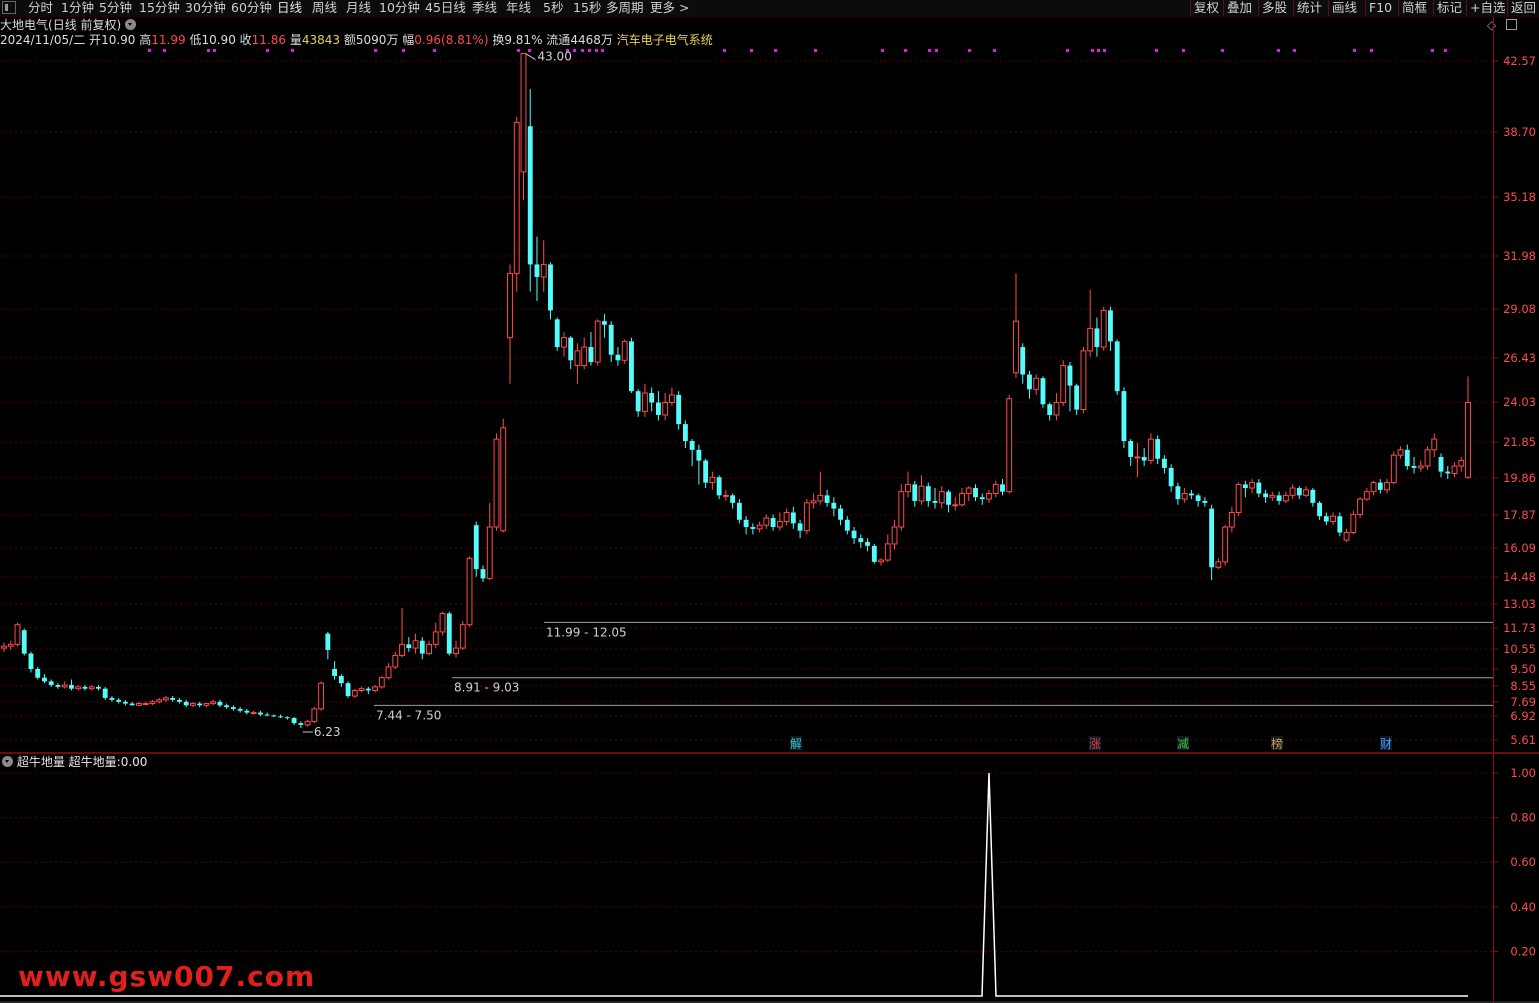 This screenshot has width=1539, height=1003. I want to click on tab-15: 多周期, so click(625, 8).